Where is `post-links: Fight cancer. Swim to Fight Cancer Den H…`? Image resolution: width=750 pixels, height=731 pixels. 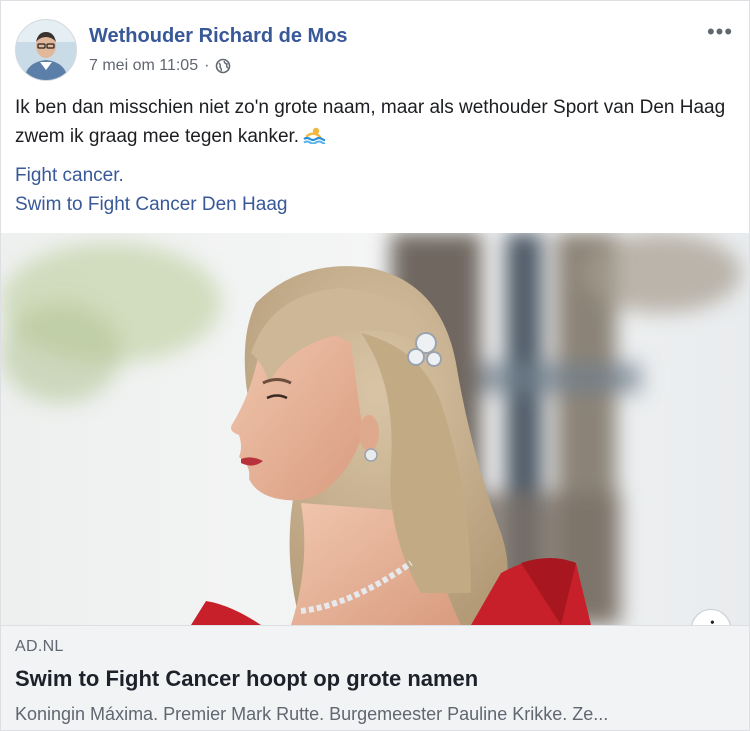 post-links: Fight cancer. Swim to Fight Cancer Den H… is located at coordinates (151, 190).